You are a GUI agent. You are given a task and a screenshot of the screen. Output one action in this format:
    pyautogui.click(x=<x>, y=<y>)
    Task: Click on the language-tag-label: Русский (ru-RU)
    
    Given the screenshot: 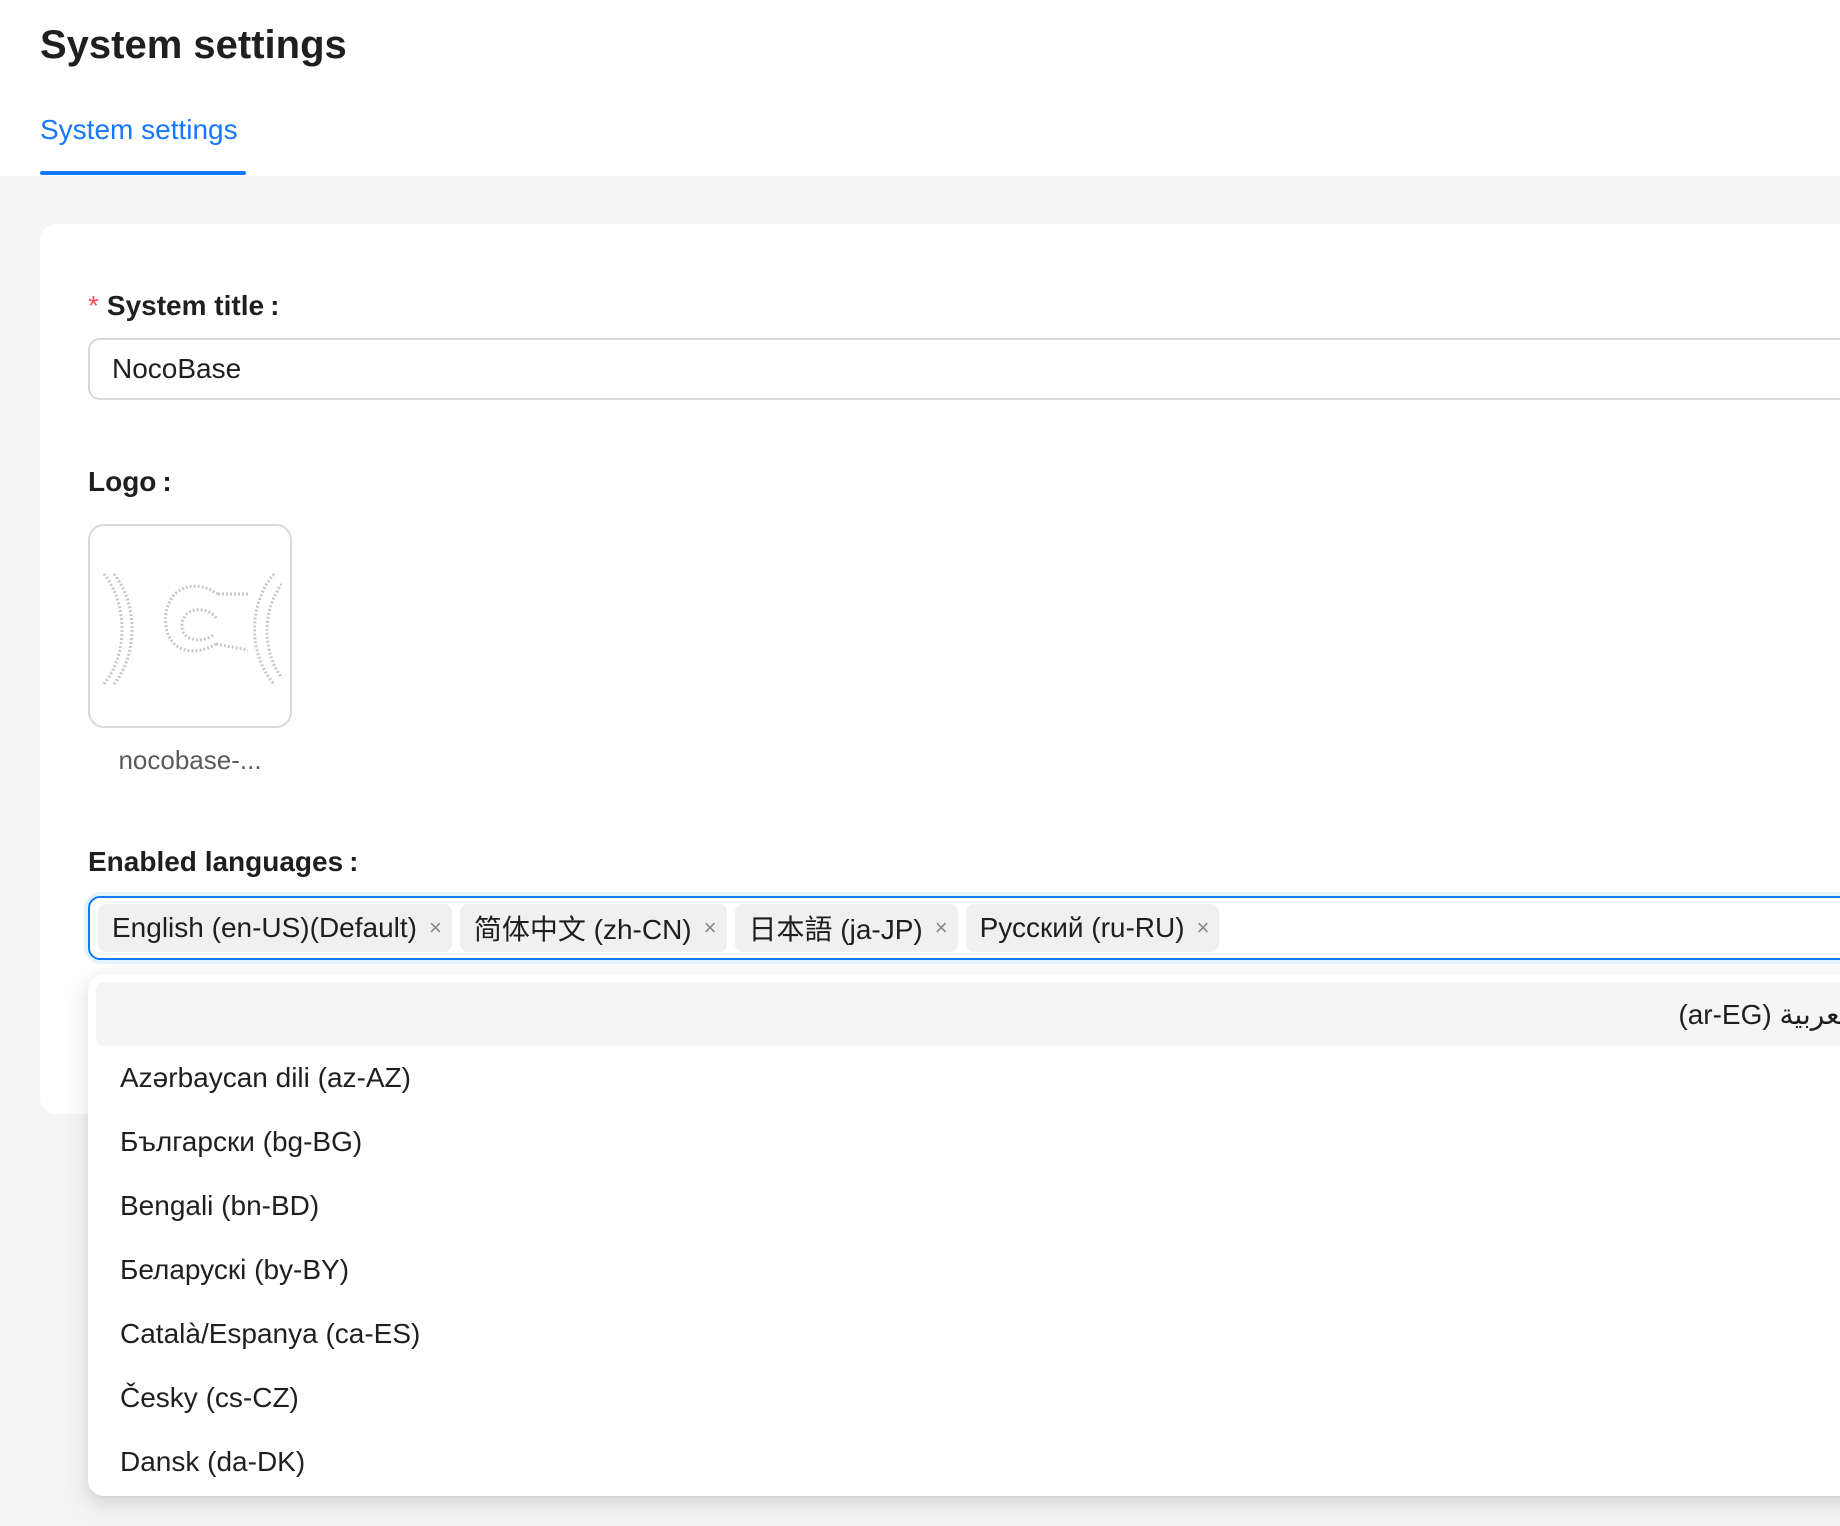 What is the action you would take?
    pyautogui.click(x=1082, y=927)
    